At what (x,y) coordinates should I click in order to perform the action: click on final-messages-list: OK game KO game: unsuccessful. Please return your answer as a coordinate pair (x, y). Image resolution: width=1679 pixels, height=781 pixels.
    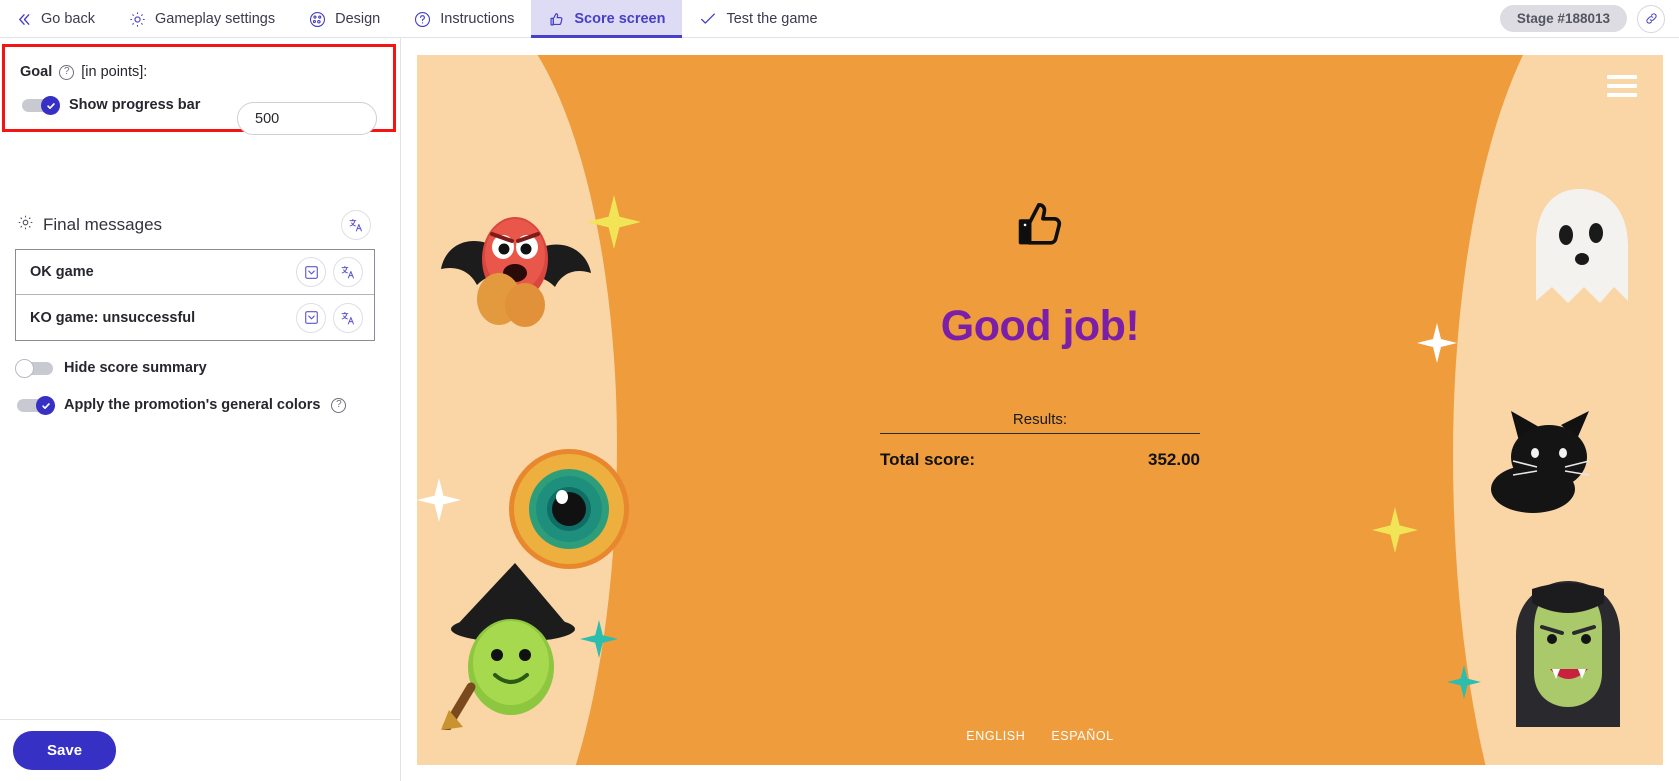
    Looking at the image, I should click on (195, 295).